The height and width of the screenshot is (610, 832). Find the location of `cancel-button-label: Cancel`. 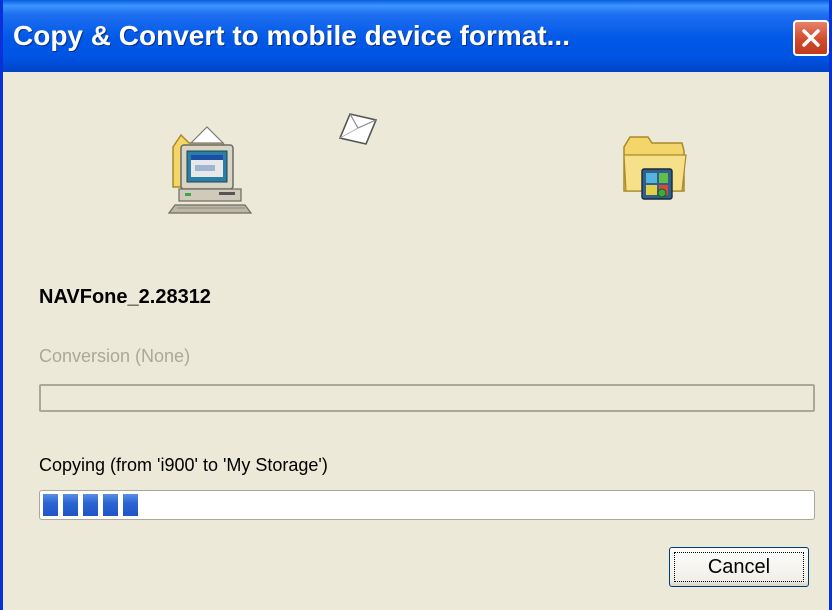

cancel-button-label: Cancel is located at coordinates (739, 567).